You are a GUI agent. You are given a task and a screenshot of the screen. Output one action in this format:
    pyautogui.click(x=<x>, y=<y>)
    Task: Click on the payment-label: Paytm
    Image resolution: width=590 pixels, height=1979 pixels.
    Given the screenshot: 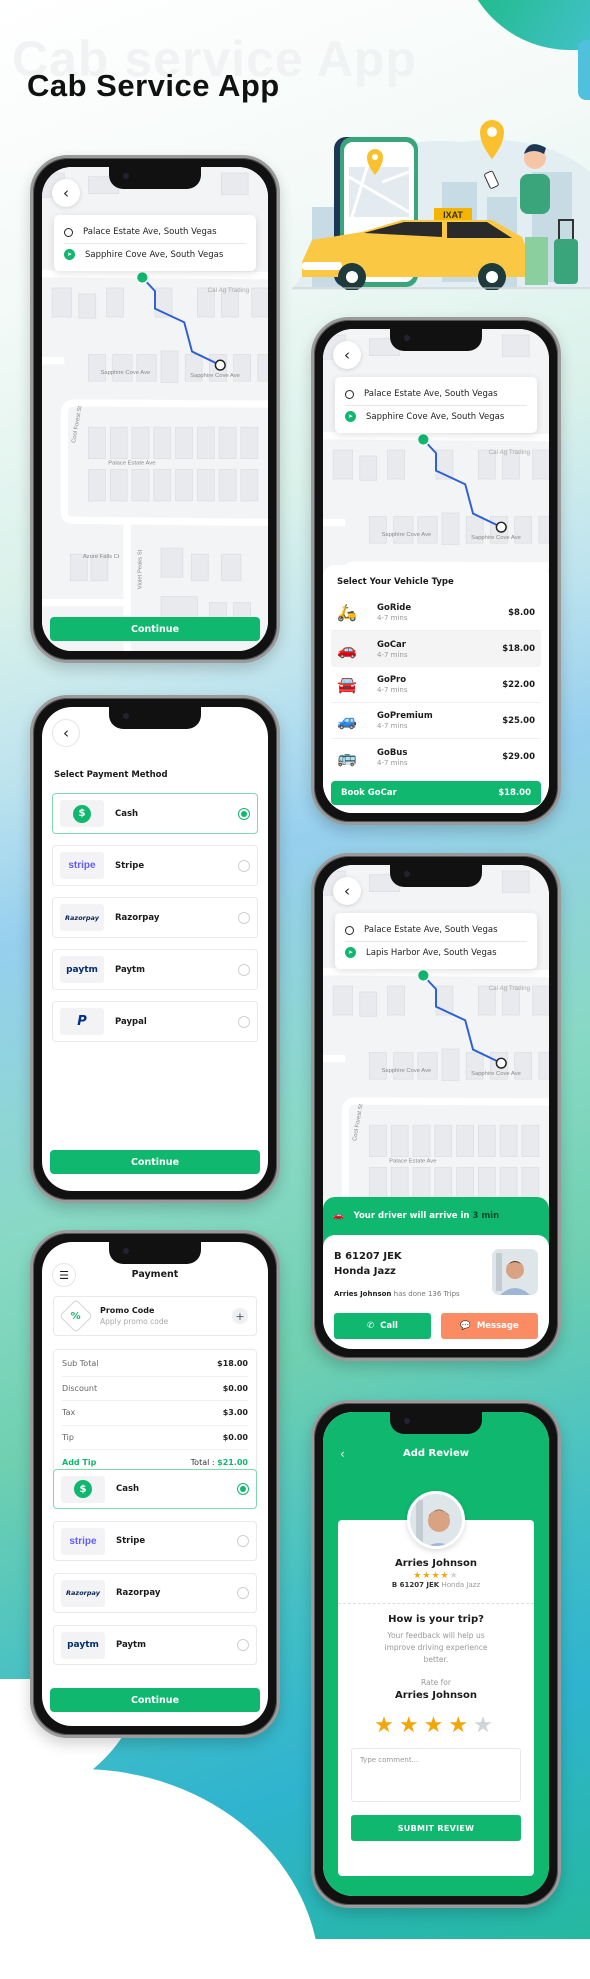 What is the action you would take?
    pyautogui.click(x=131, y=1645)
    